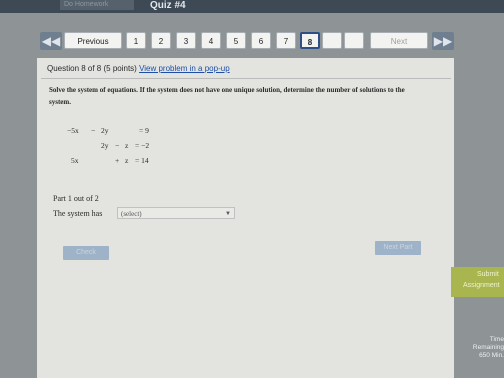  What do you see at coordinates (117, 145) in the screenshot?
I see `eq2-operator: −` at bounding box center [117, 145].